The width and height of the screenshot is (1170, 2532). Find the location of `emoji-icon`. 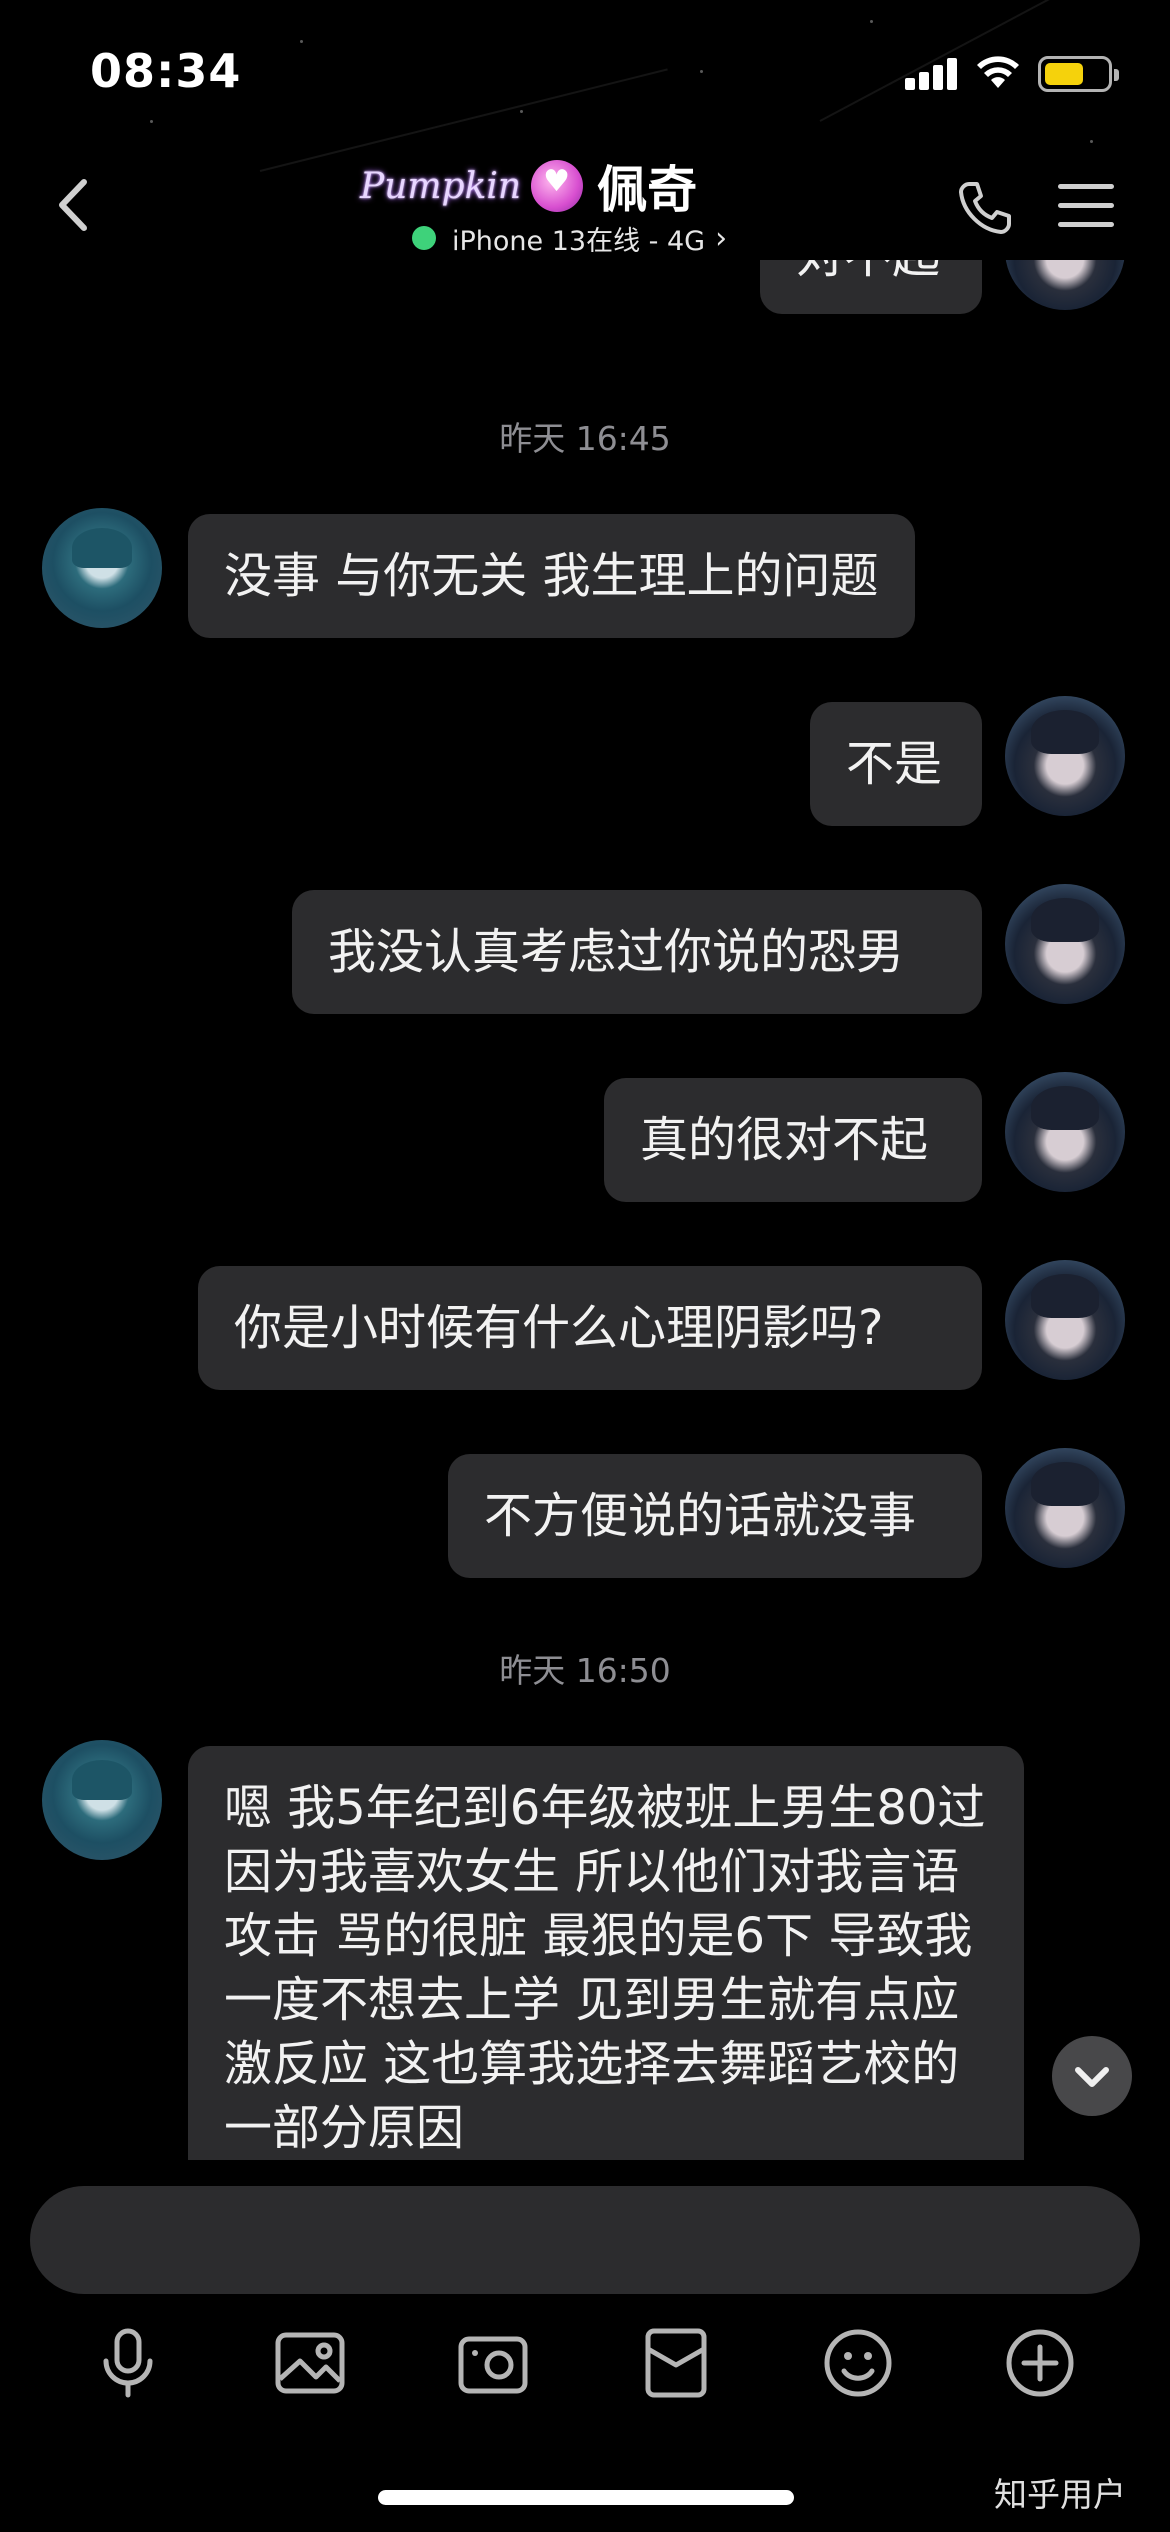

emoji-icon is located at coordinates (858, 2363).